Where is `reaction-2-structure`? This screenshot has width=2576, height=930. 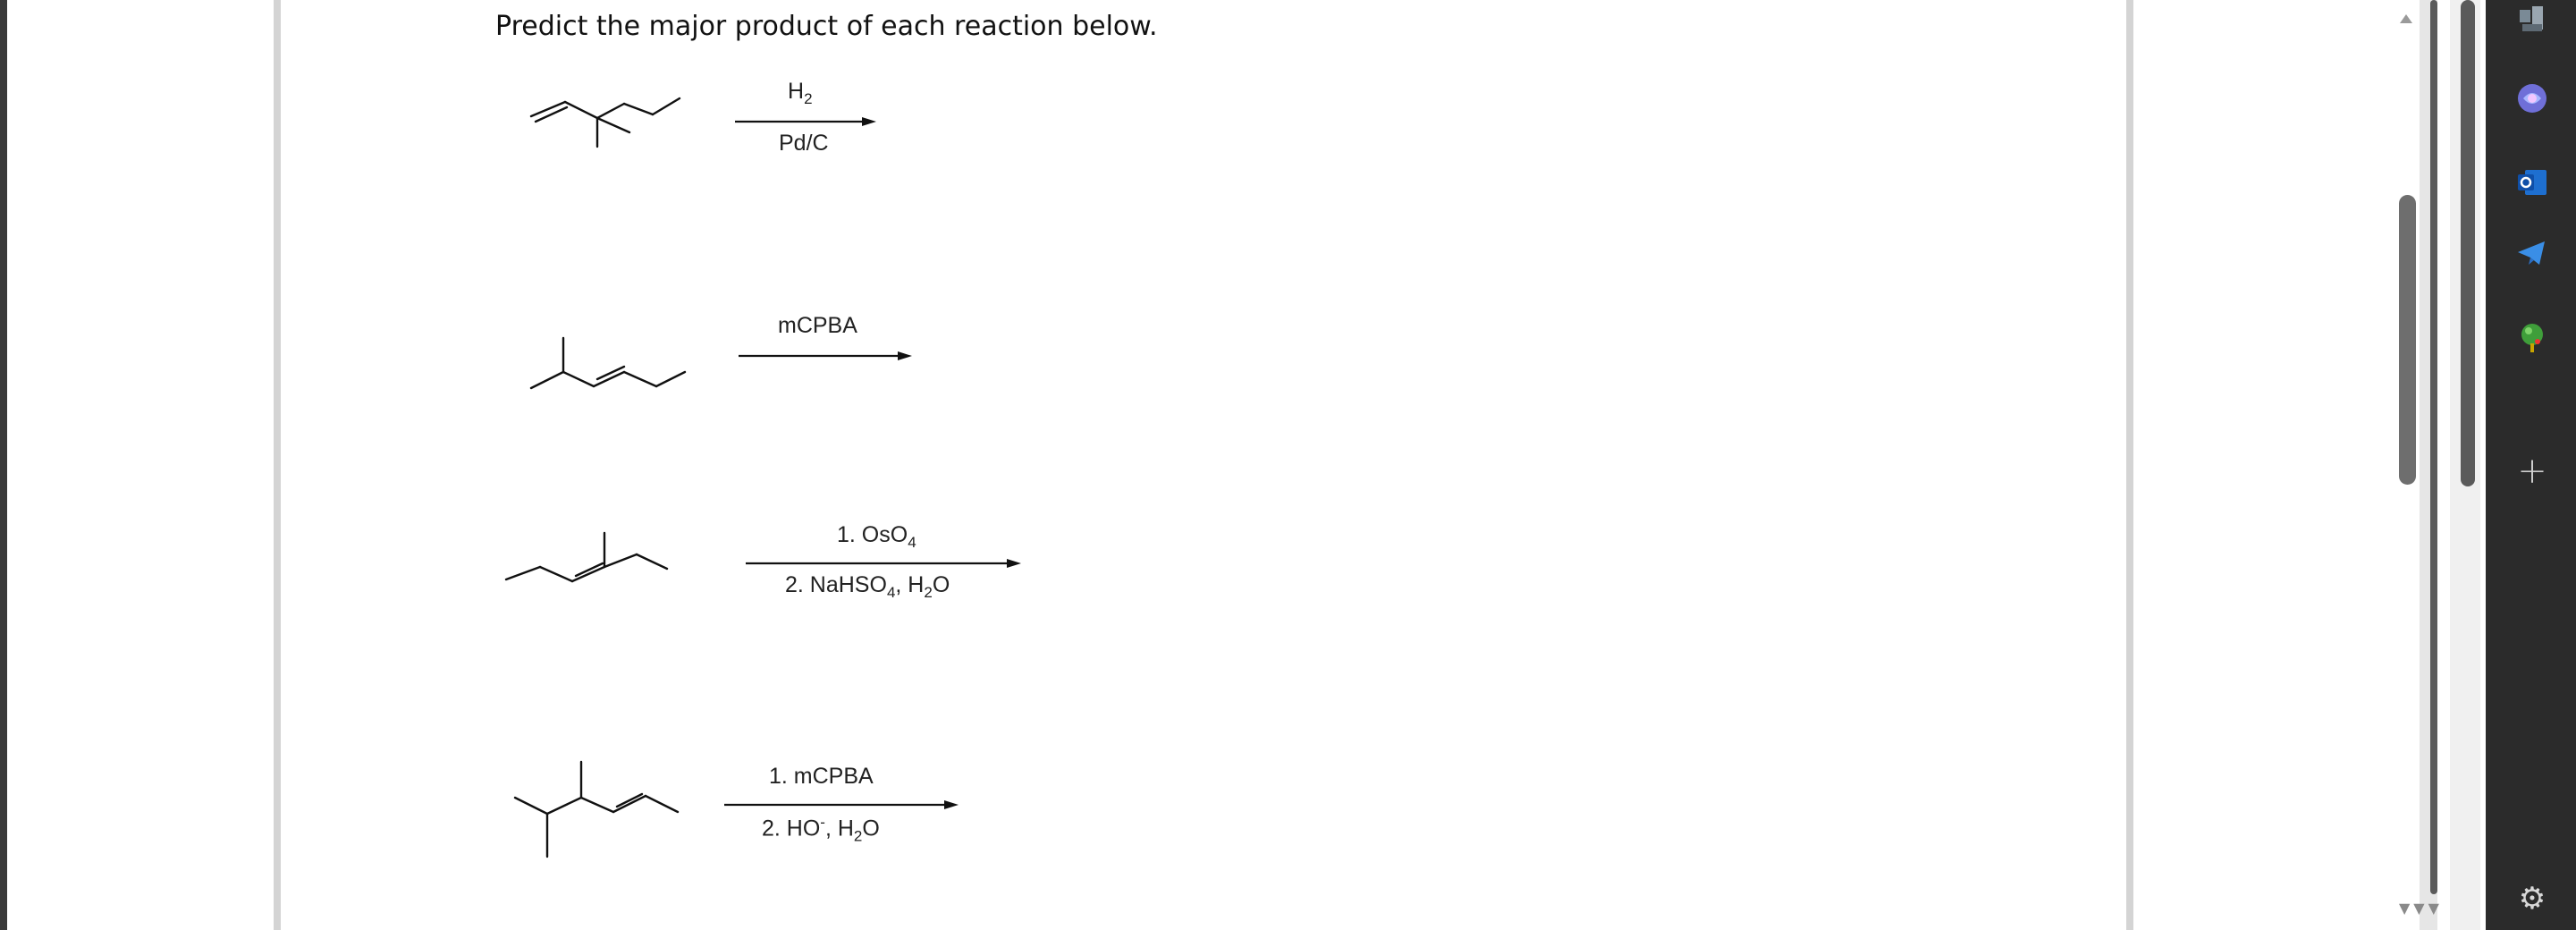
reaction-2-structure is located at coordinates (720, 363).